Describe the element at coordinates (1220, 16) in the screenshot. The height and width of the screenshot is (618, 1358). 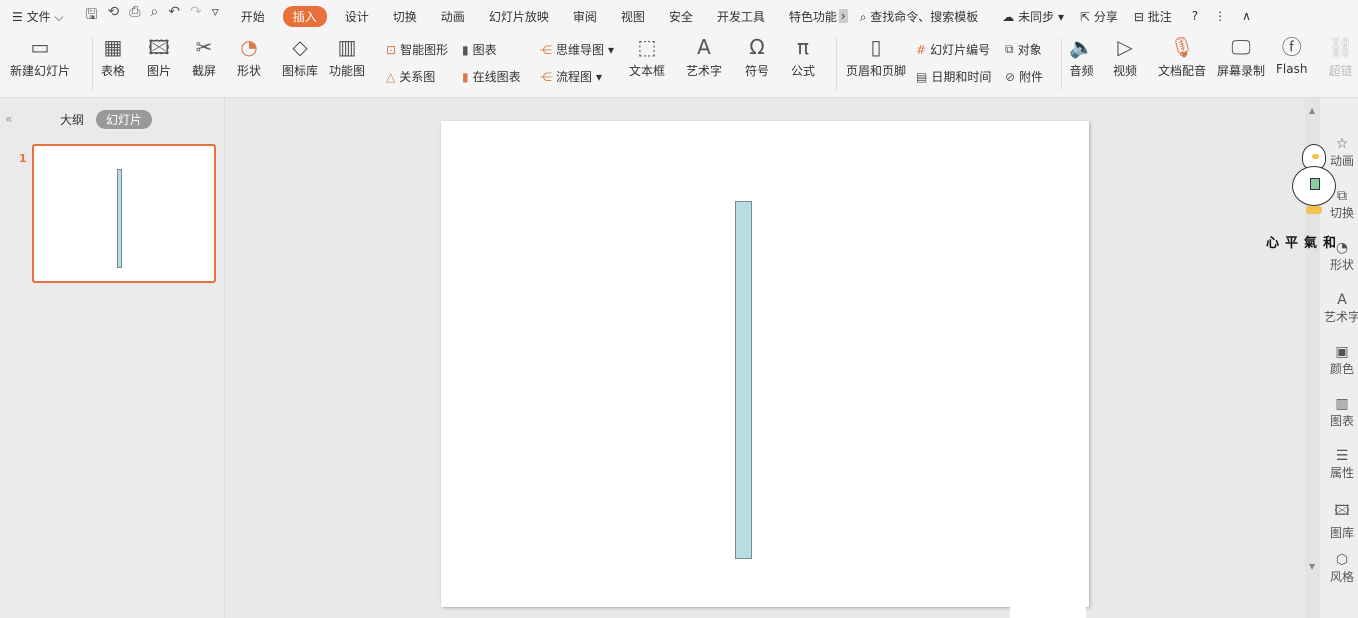
I see `more-options-icon: ⋮` at that location.